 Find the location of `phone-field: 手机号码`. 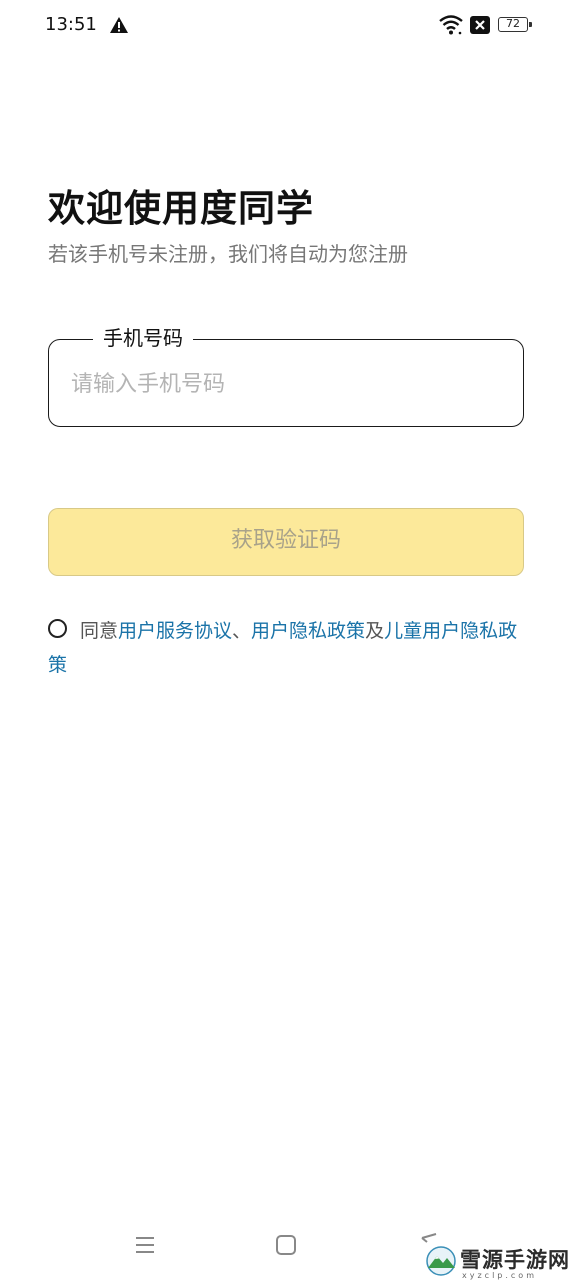

phone-field: 手机号码 is located at coordinates (286, 375).